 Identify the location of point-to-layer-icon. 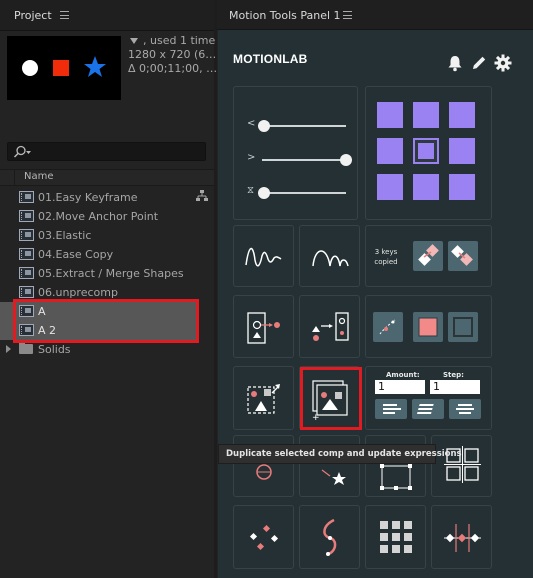
(330, 326).